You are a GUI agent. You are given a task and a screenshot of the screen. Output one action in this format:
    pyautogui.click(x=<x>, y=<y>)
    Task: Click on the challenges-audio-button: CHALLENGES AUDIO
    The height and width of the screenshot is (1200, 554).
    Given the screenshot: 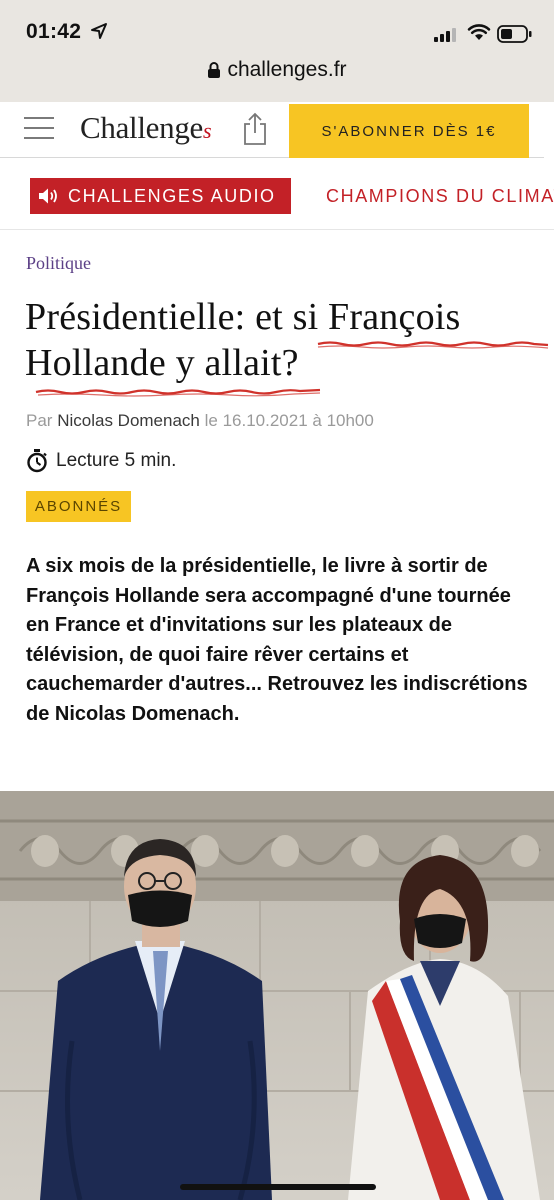 What is the action you would take?
    pyautogui.click(x=160, y=196)
    